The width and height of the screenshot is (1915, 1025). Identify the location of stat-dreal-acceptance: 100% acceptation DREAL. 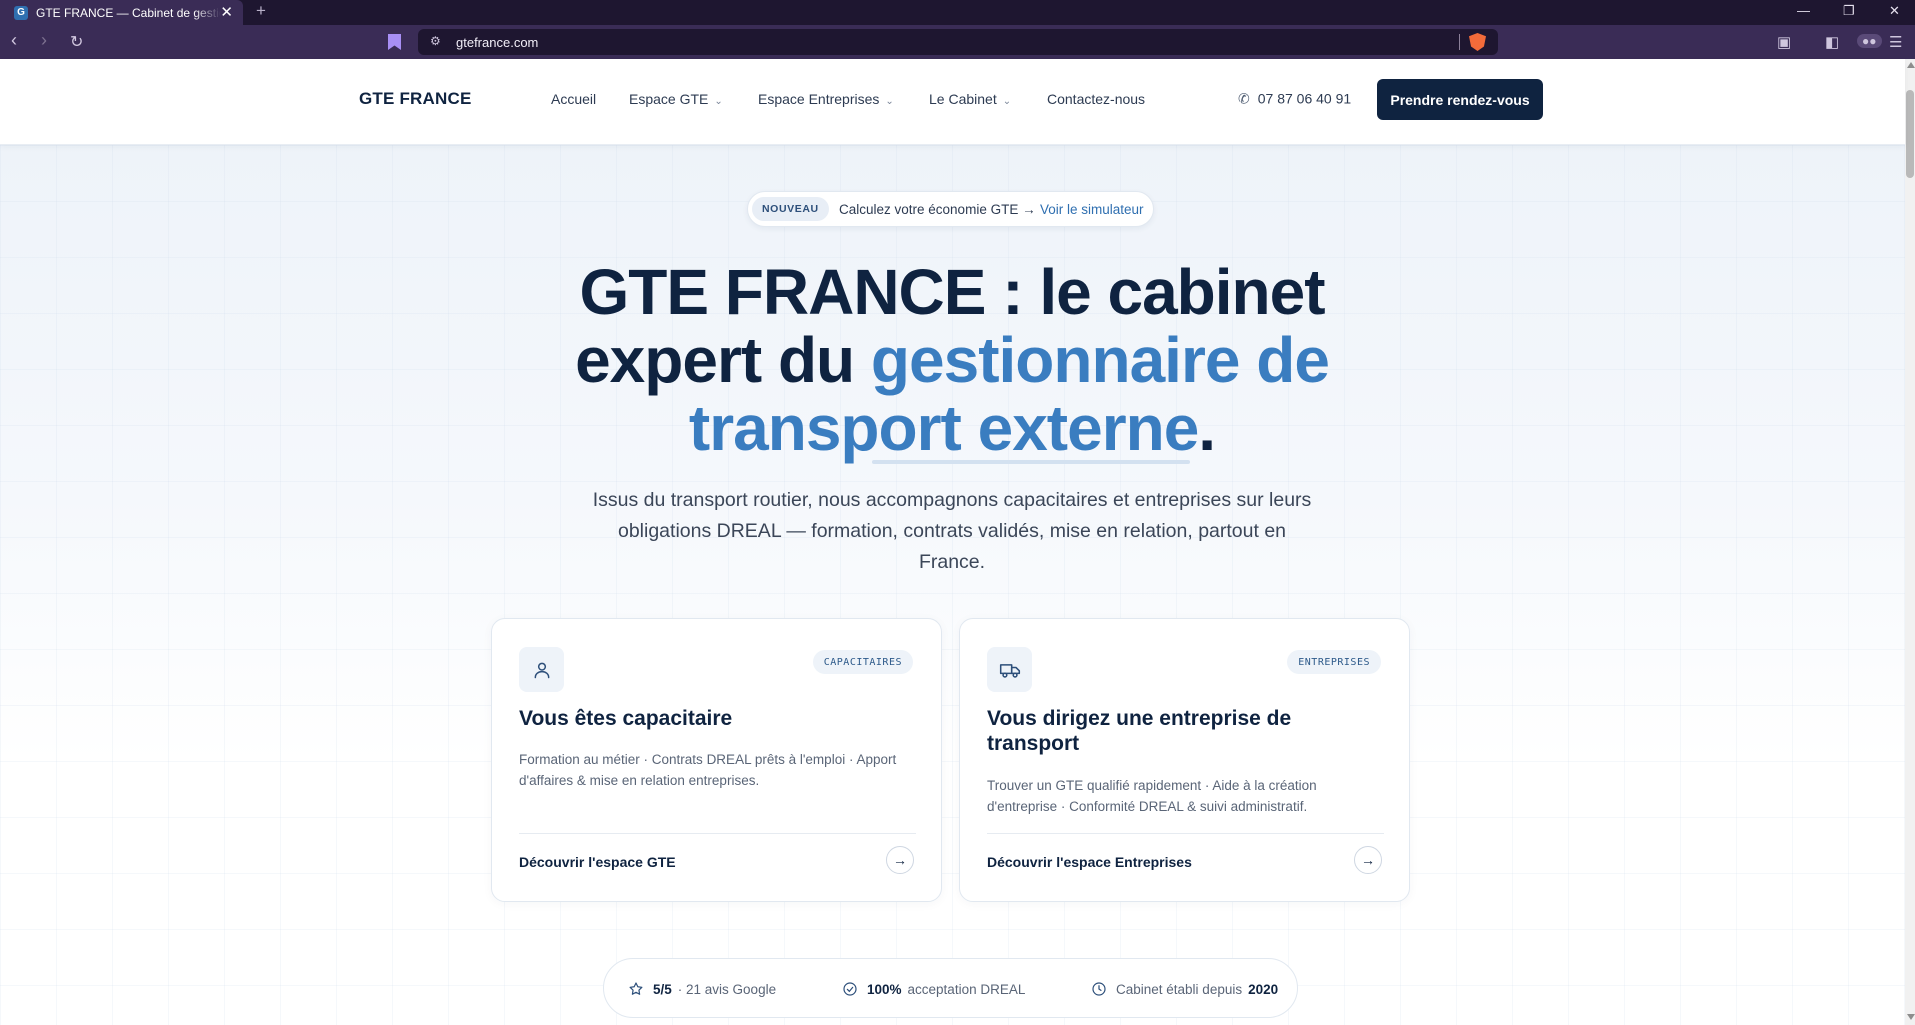
(933, 989).